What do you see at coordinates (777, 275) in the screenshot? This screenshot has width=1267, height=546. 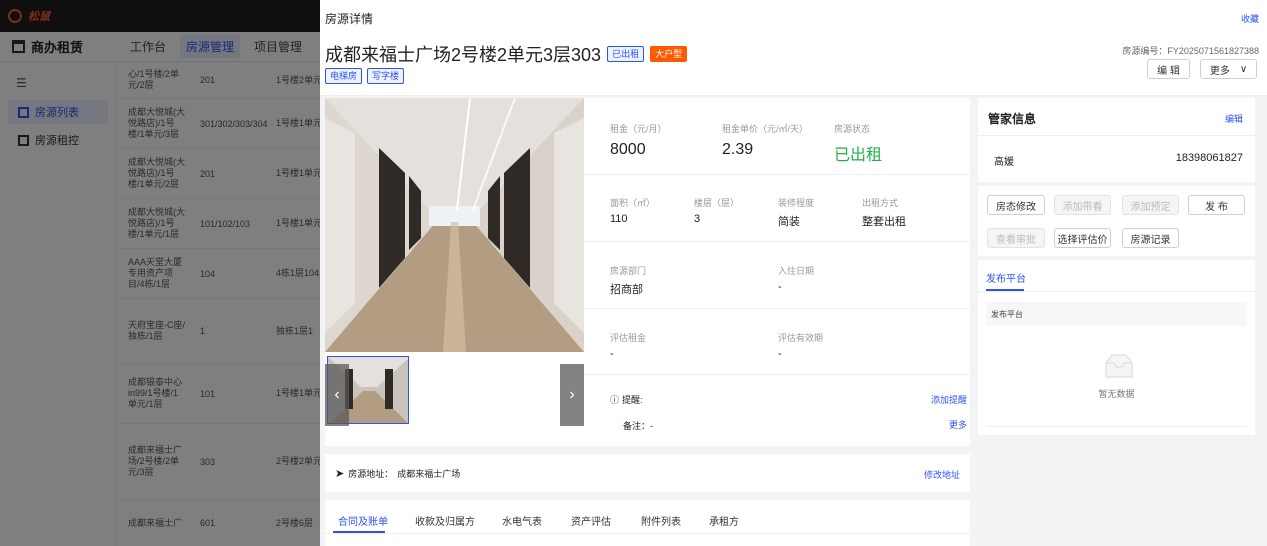 I see `department-section: 房源部门 招商部 入住日期 -` at bounding box center [777, 275].